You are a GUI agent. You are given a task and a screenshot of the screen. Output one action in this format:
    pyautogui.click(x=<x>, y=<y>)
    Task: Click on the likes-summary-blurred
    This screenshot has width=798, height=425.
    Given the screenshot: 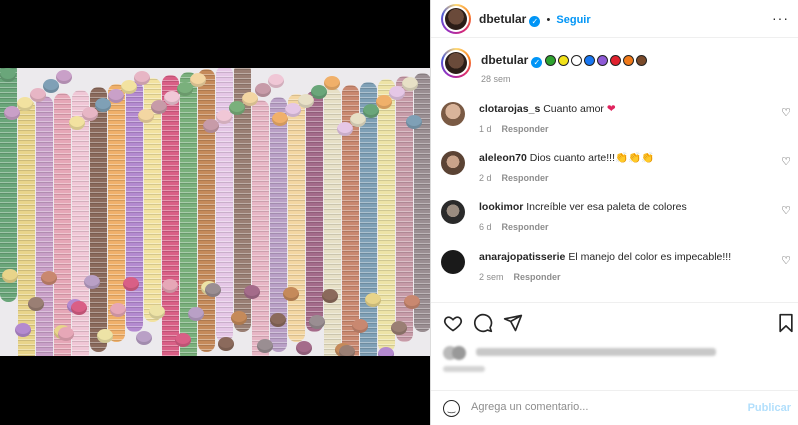 What is the action you would take?
    pyautogui.click(x=596, y=352)
    